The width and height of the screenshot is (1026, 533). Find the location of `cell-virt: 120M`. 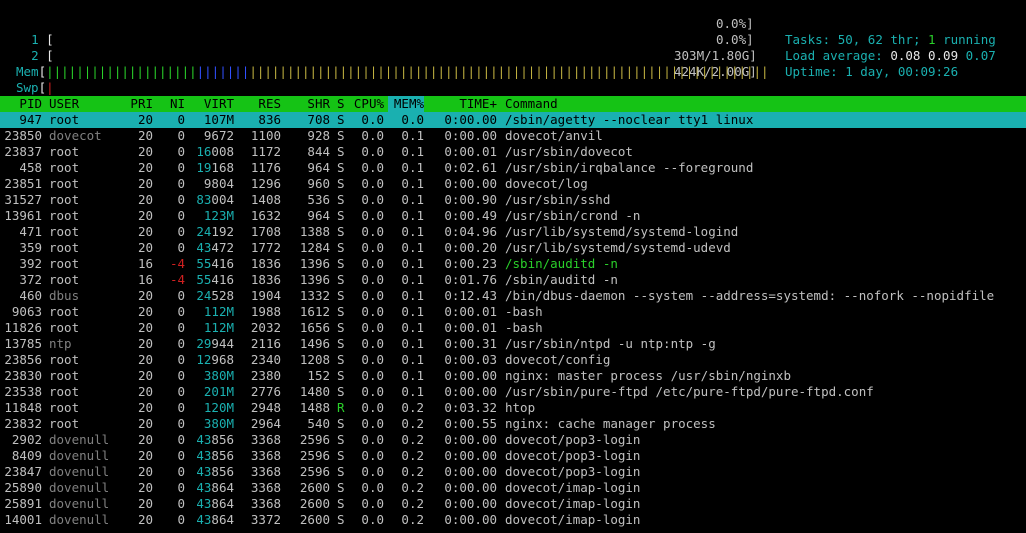

cell-virt: 120M is located at coordinates (218, 407).